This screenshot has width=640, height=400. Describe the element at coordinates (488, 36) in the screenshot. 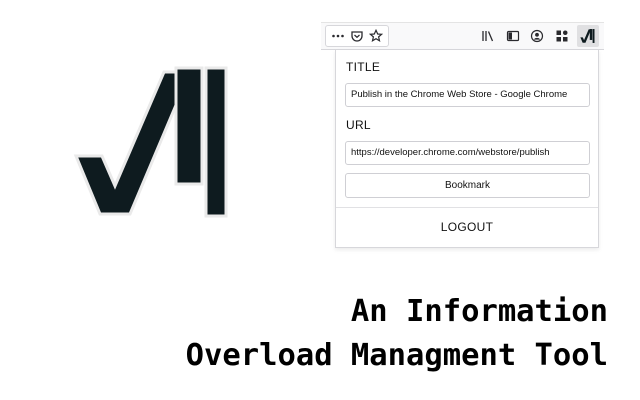

I see `library-icon` at that location.